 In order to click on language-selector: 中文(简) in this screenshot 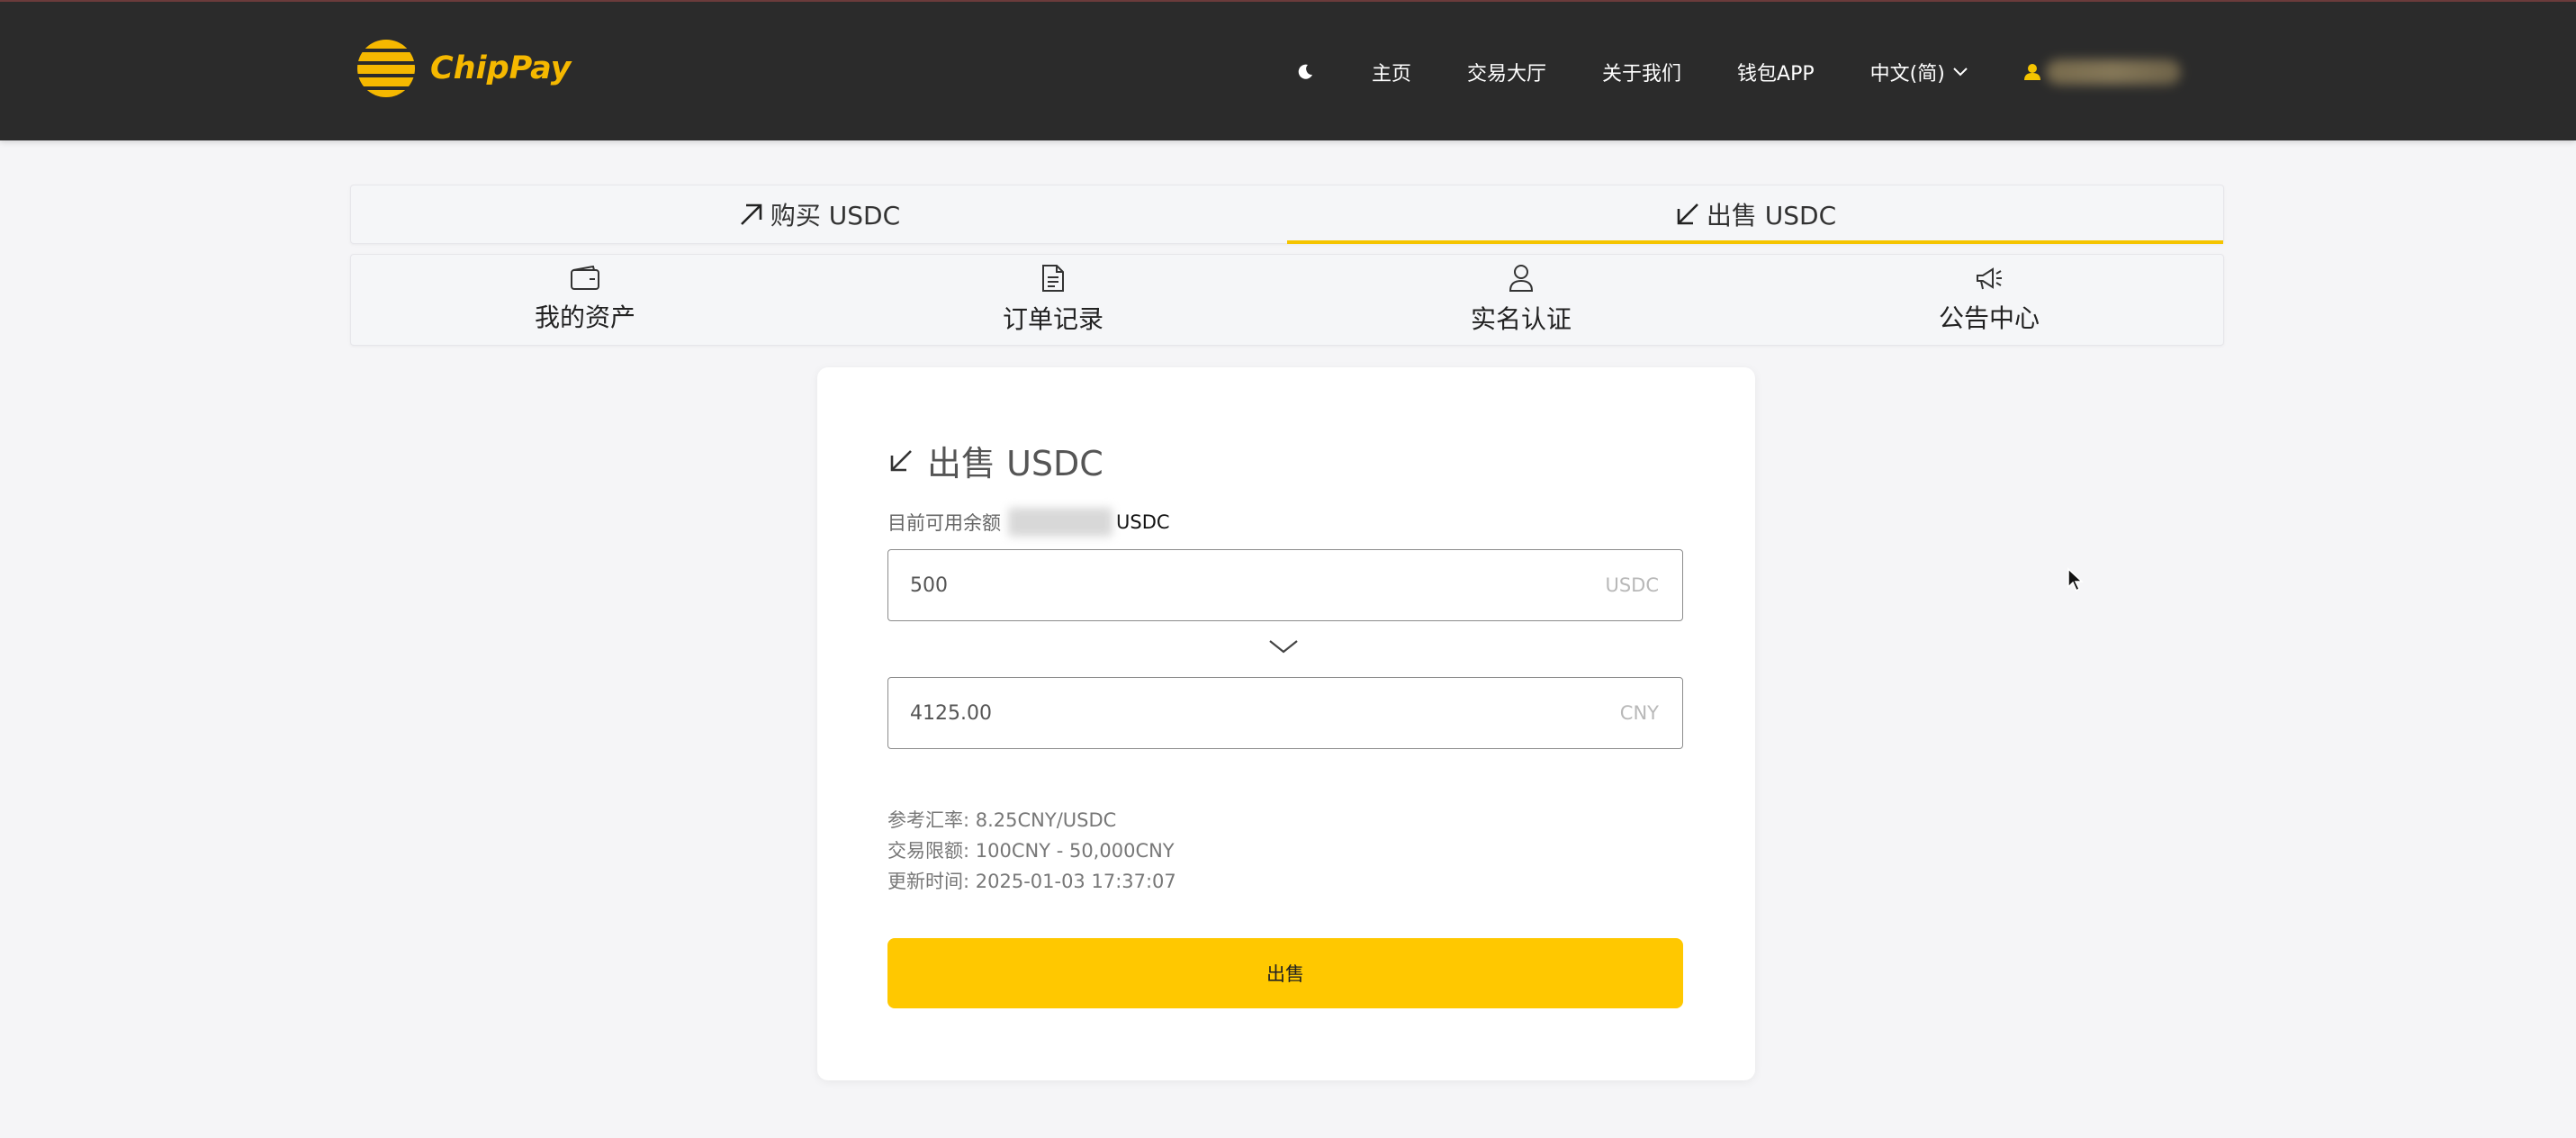, I will do `click(1919, 72)`.